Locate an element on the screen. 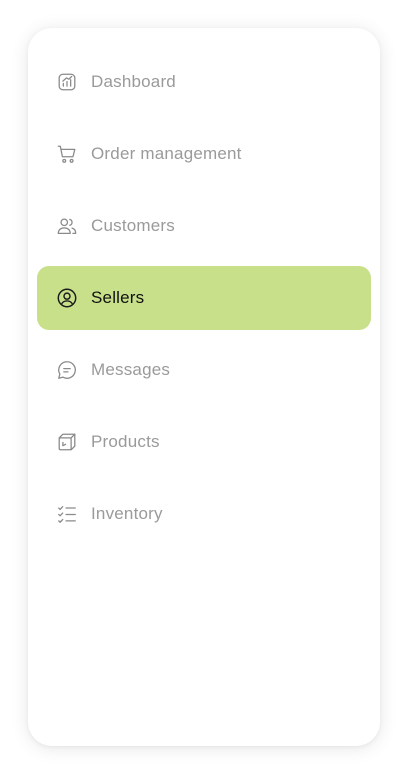  cart-icon is located at coordinates (67, 154).